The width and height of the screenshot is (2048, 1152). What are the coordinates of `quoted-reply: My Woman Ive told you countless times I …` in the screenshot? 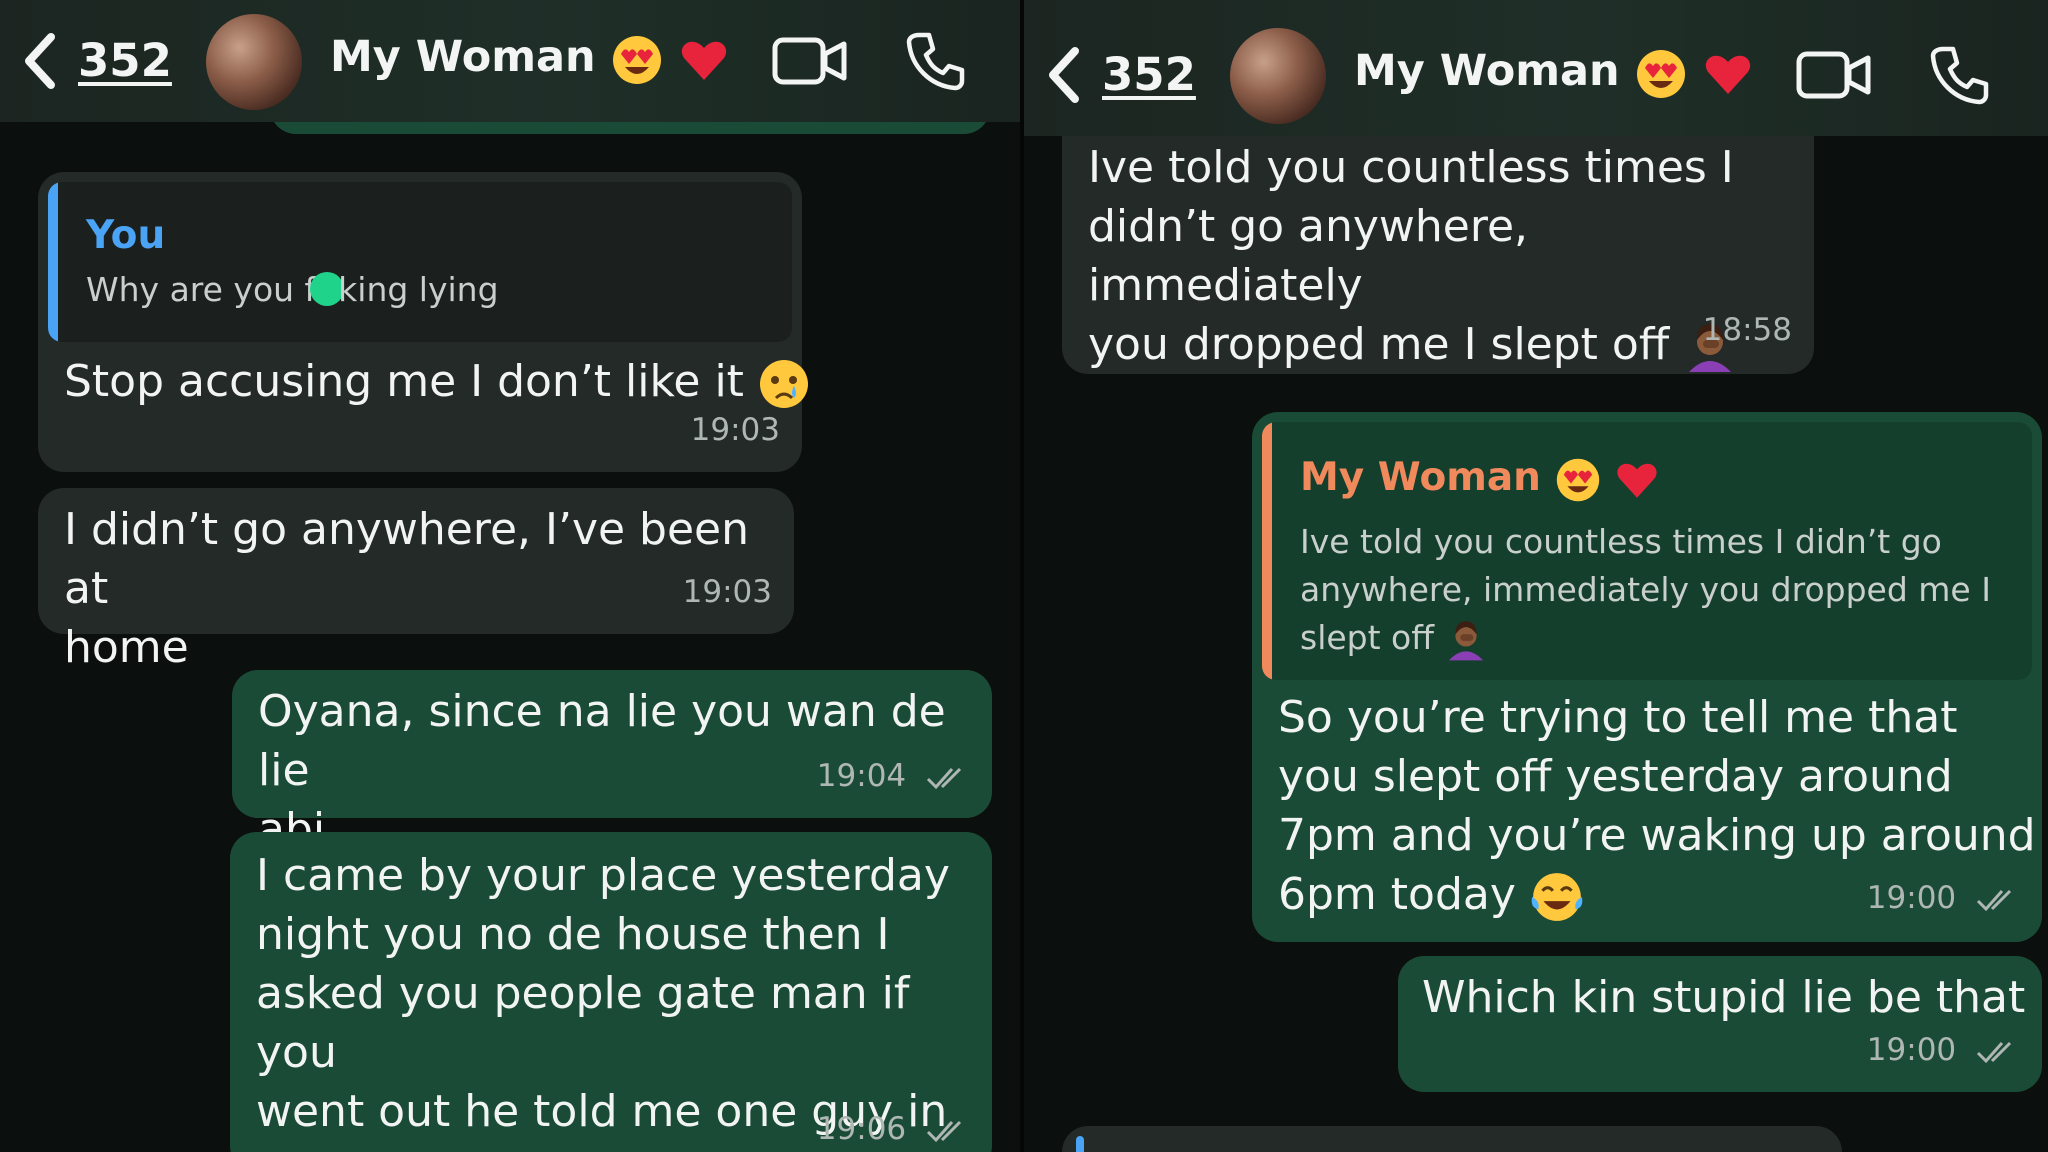 It's located at (1647, 551).